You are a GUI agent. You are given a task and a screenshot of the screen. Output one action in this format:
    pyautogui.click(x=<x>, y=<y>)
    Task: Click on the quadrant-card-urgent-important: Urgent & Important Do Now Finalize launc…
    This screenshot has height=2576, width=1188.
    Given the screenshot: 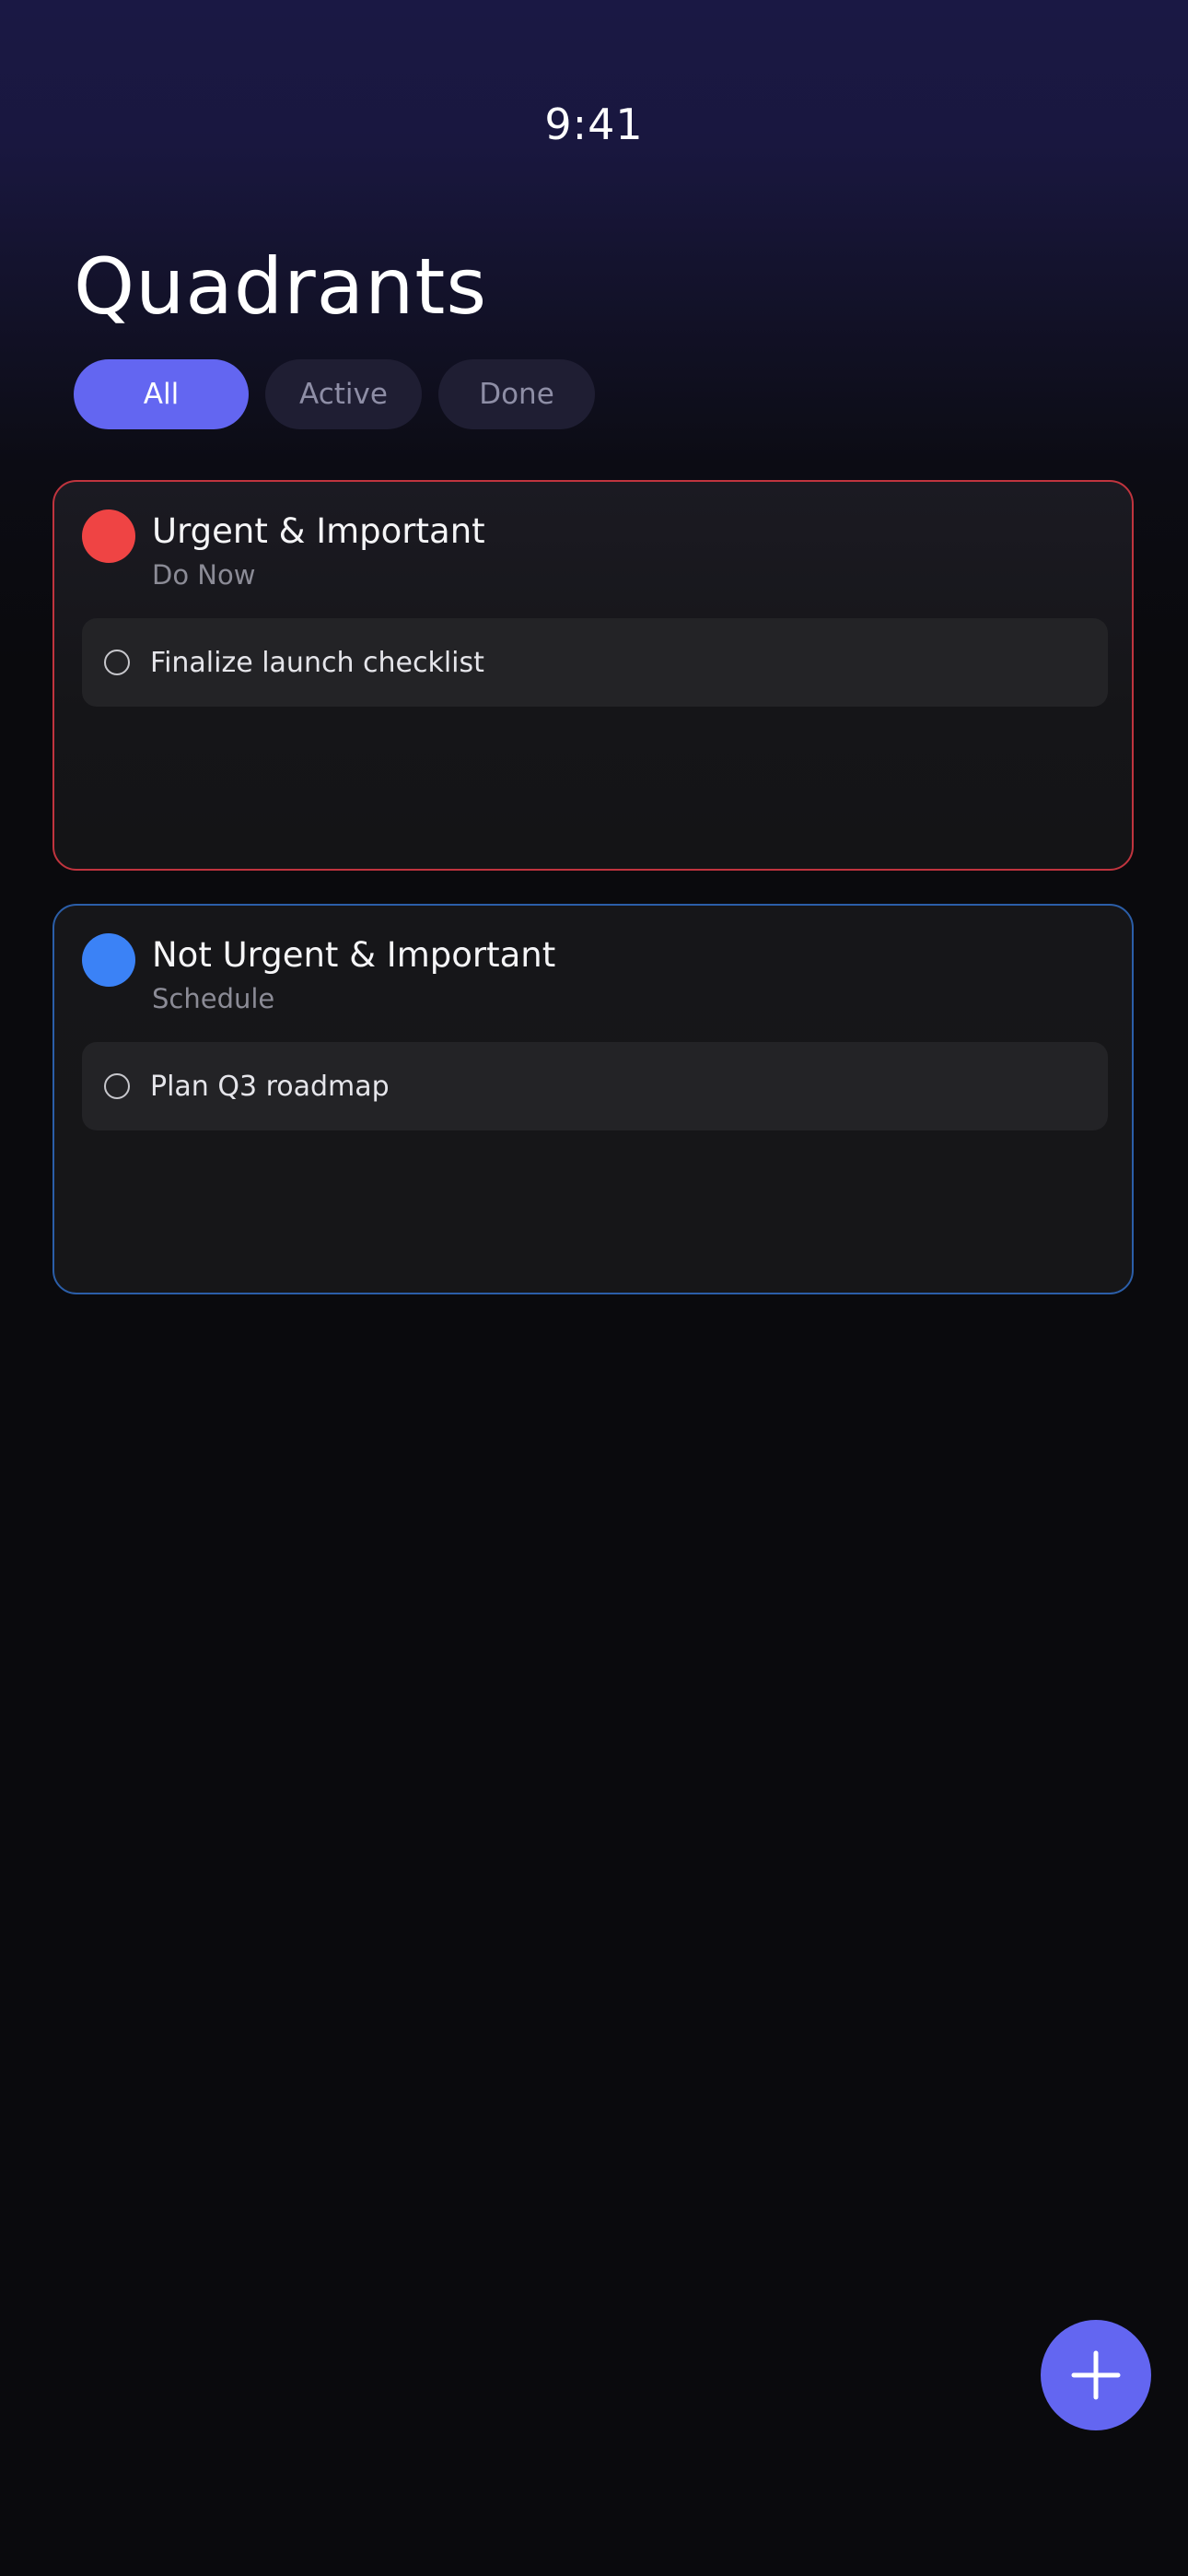 What is the action you would take?
    pyautogui.click(x=593, y=675)
    